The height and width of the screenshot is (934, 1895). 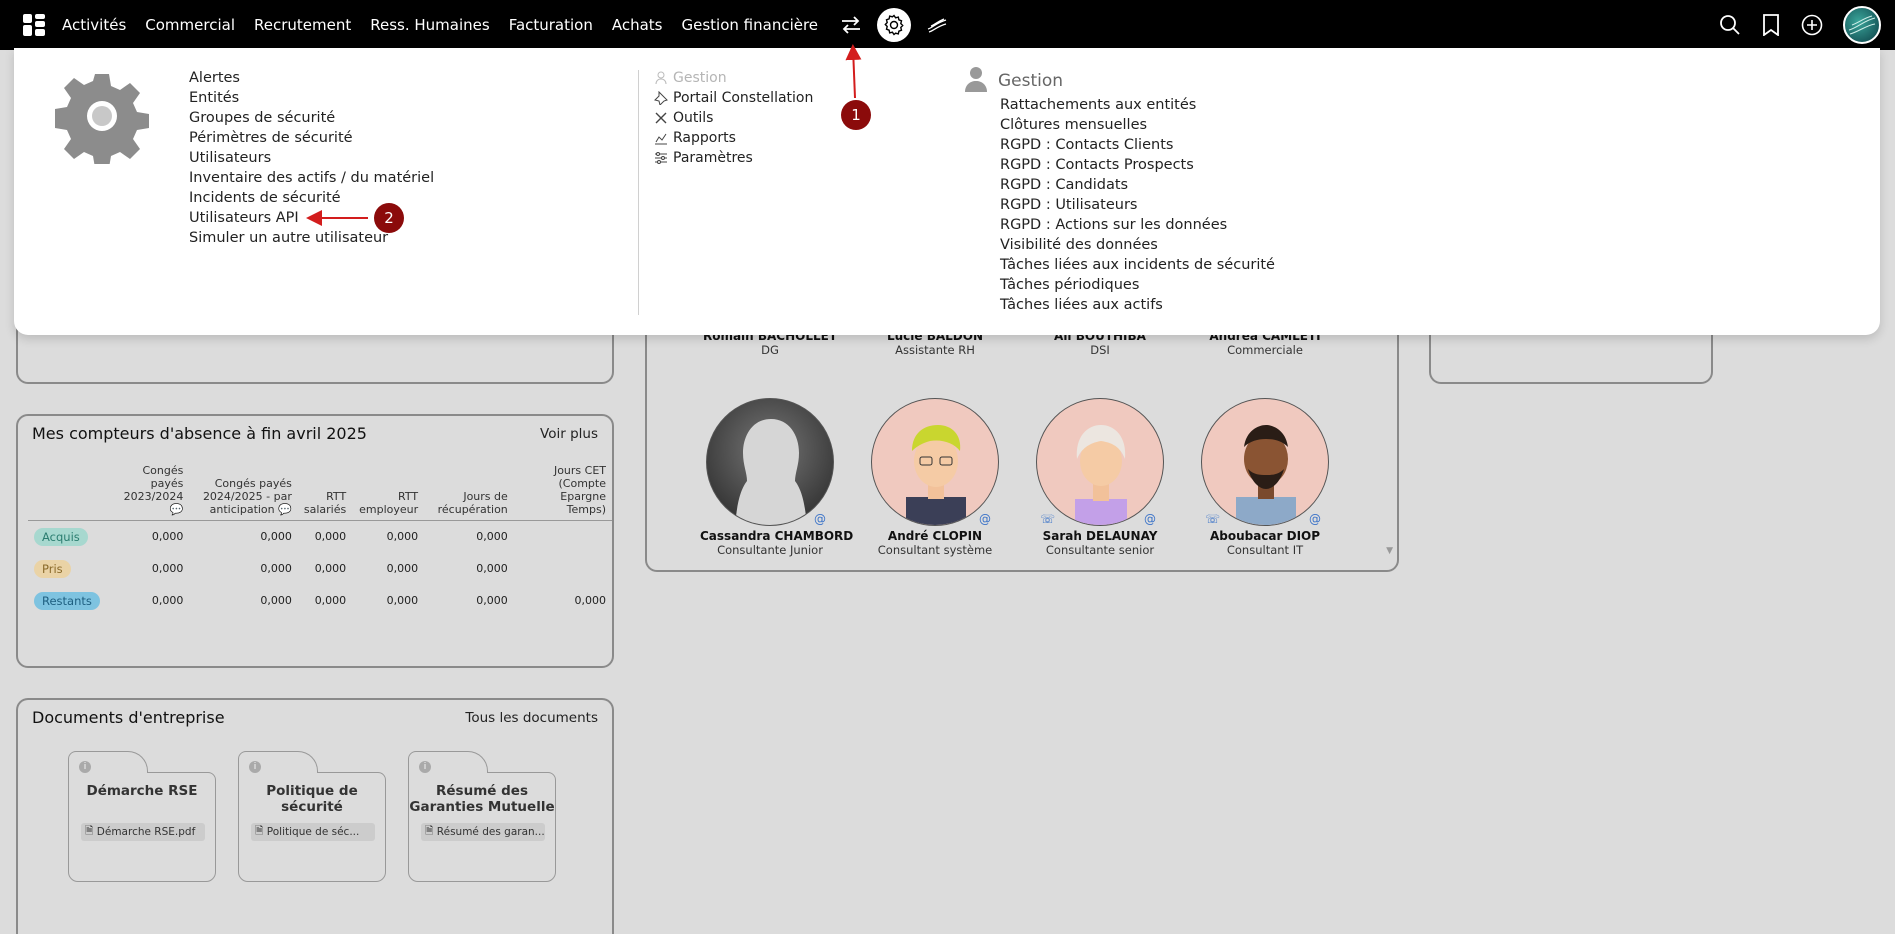 I want to click on category-parametres: Paramètres, so click(x=733, y=158).